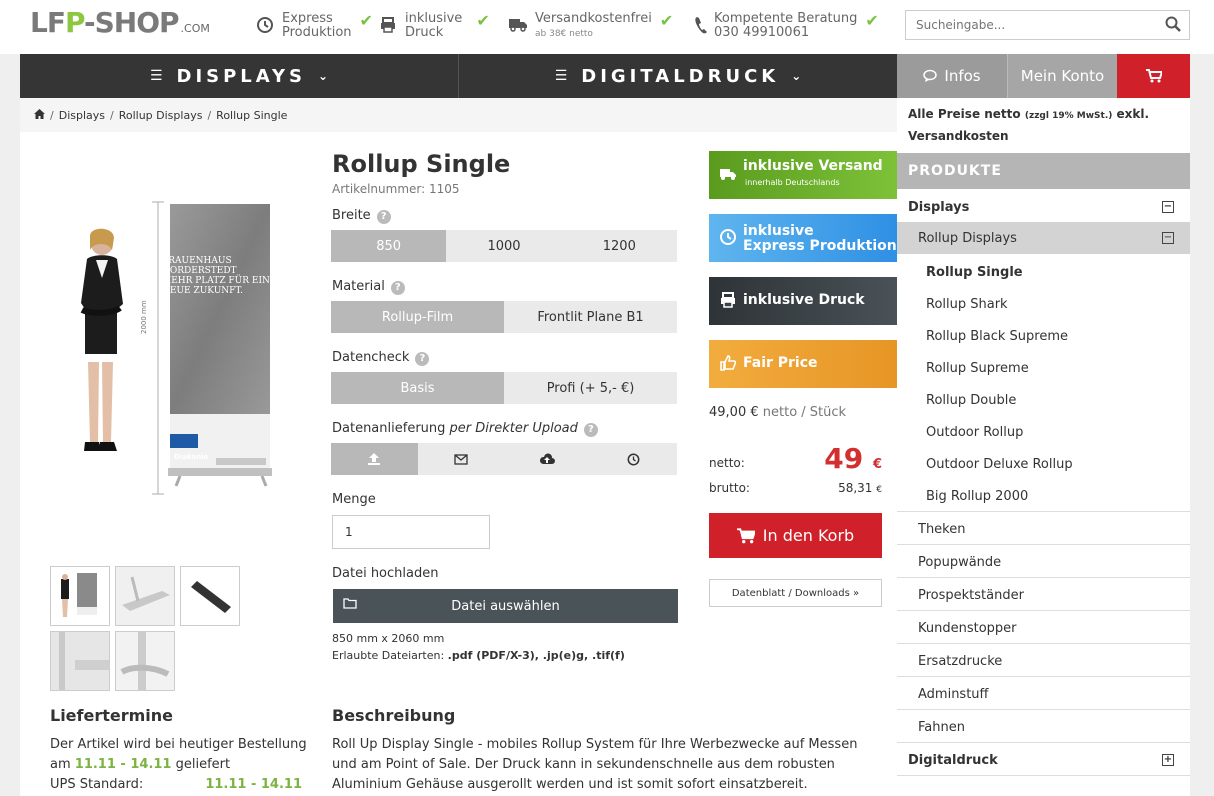 The image size is (1214, 796). Describe the element at coordinates (820, 246) in the screenshot. I see `badge-express-line2: Express Produktion` at that location.